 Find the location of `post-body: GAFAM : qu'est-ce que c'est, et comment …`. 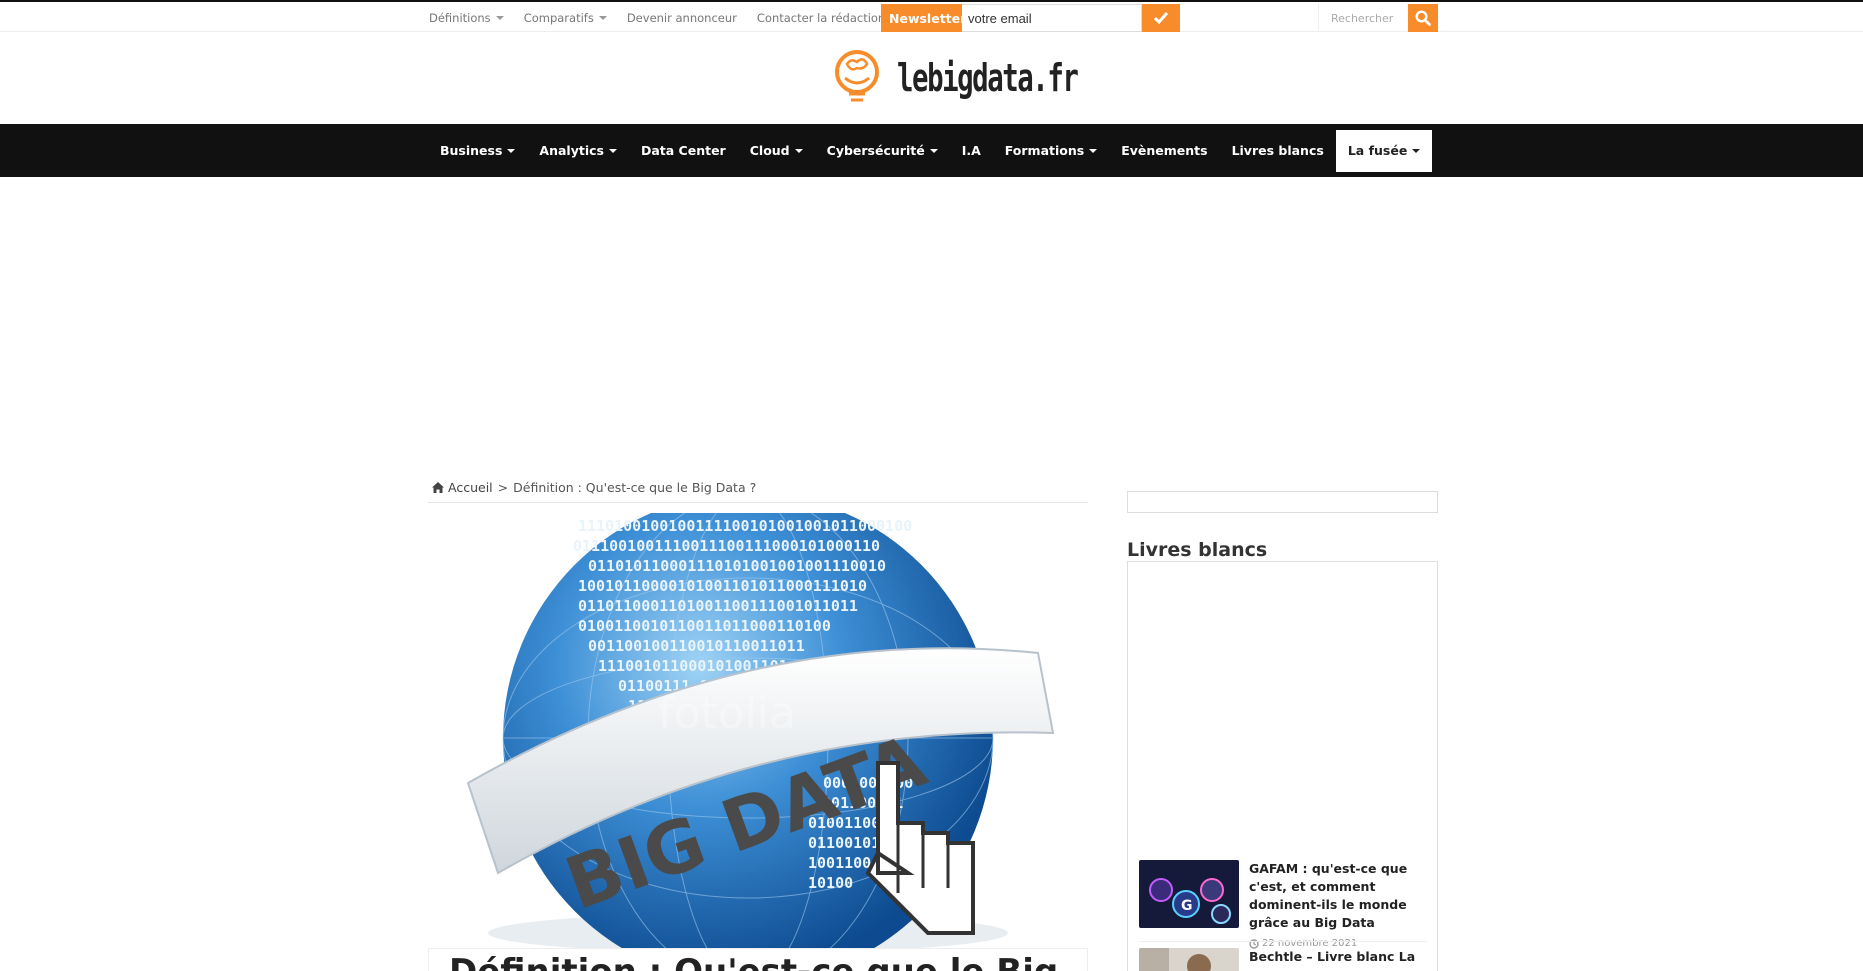

post-body: GAFAM : qu'est-ce que c'est, et comment … is located at coordinates (1339, 904).